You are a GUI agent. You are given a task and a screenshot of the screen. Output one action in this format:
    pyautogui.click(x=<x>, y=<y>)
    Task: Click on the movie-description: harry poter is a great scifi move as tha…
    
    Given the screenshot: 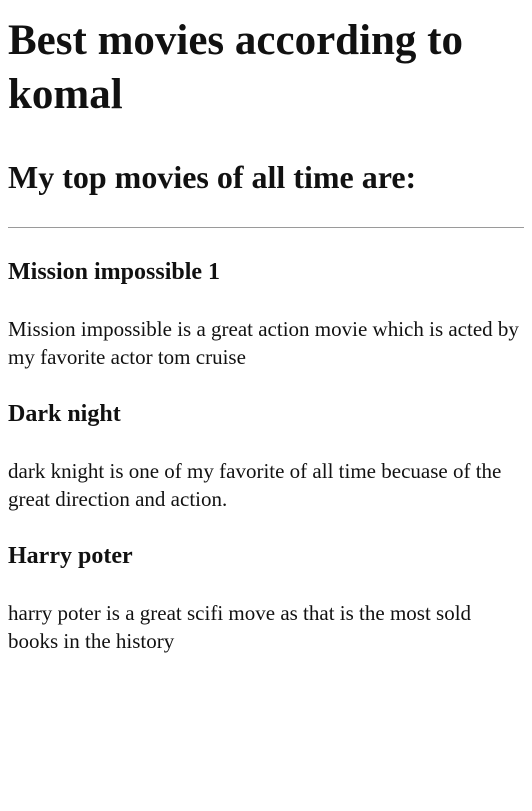 What is the action you would take?
    pyautogui.click(x=240, y=627)
    